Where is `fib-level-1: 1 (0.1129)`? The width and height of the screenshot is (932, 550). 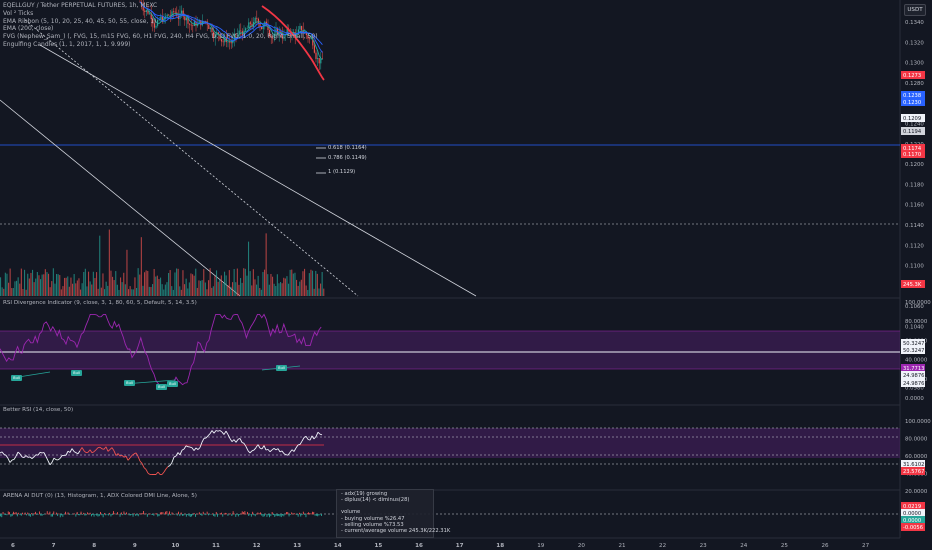
fib-level-1: 1 (0.1129) is located at coordinates (341, 172).